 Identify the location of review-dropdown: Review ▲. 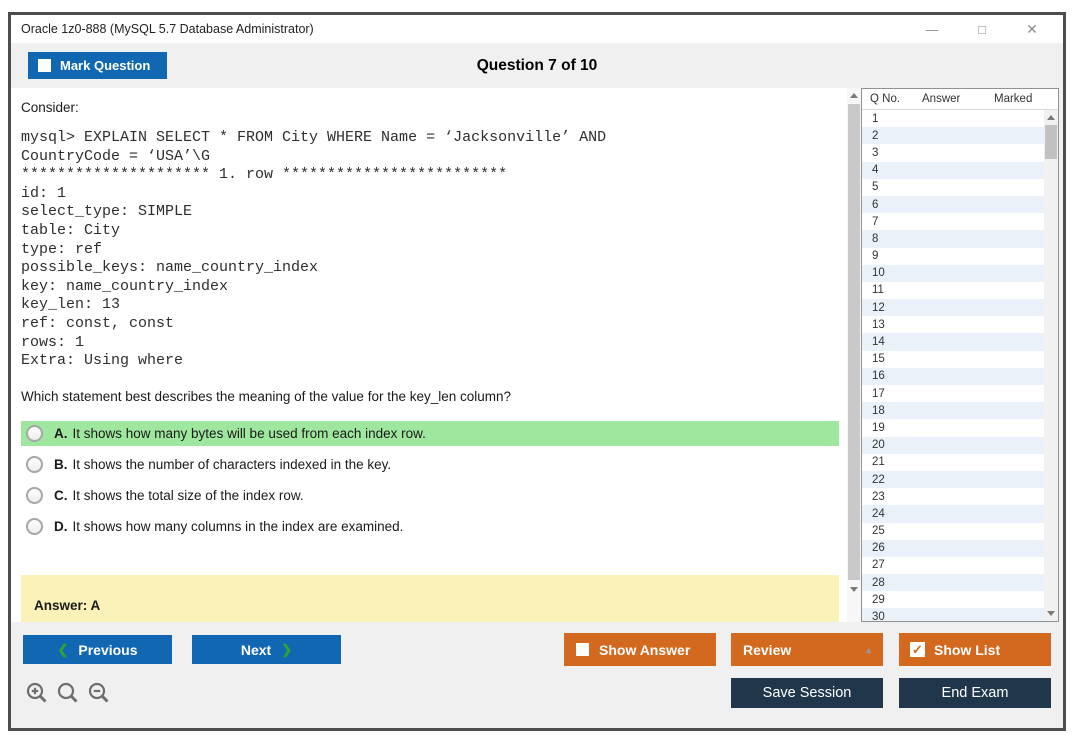
(807, 649).